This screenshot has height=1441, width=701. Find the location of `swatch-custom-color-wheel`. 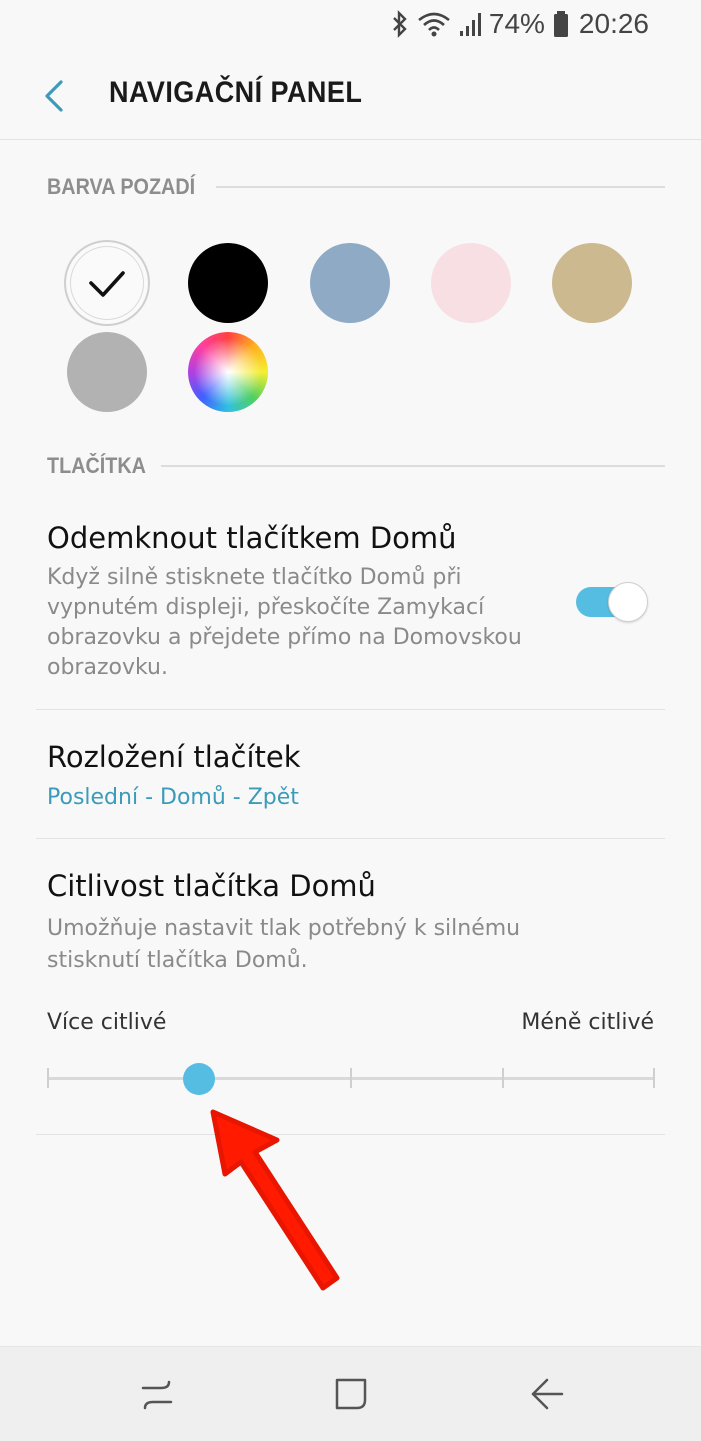

swatch-custom-color-wheel is located at coordinates (228, 372).